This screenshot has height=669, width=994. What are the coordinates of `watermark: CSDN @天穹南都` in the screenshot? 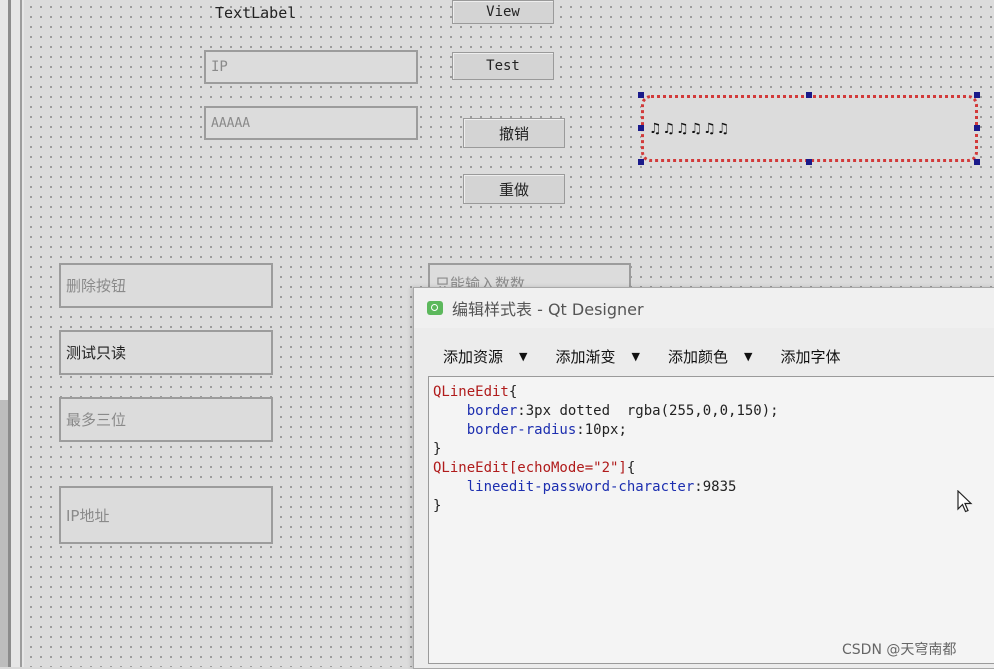 It's located at (899, 650).